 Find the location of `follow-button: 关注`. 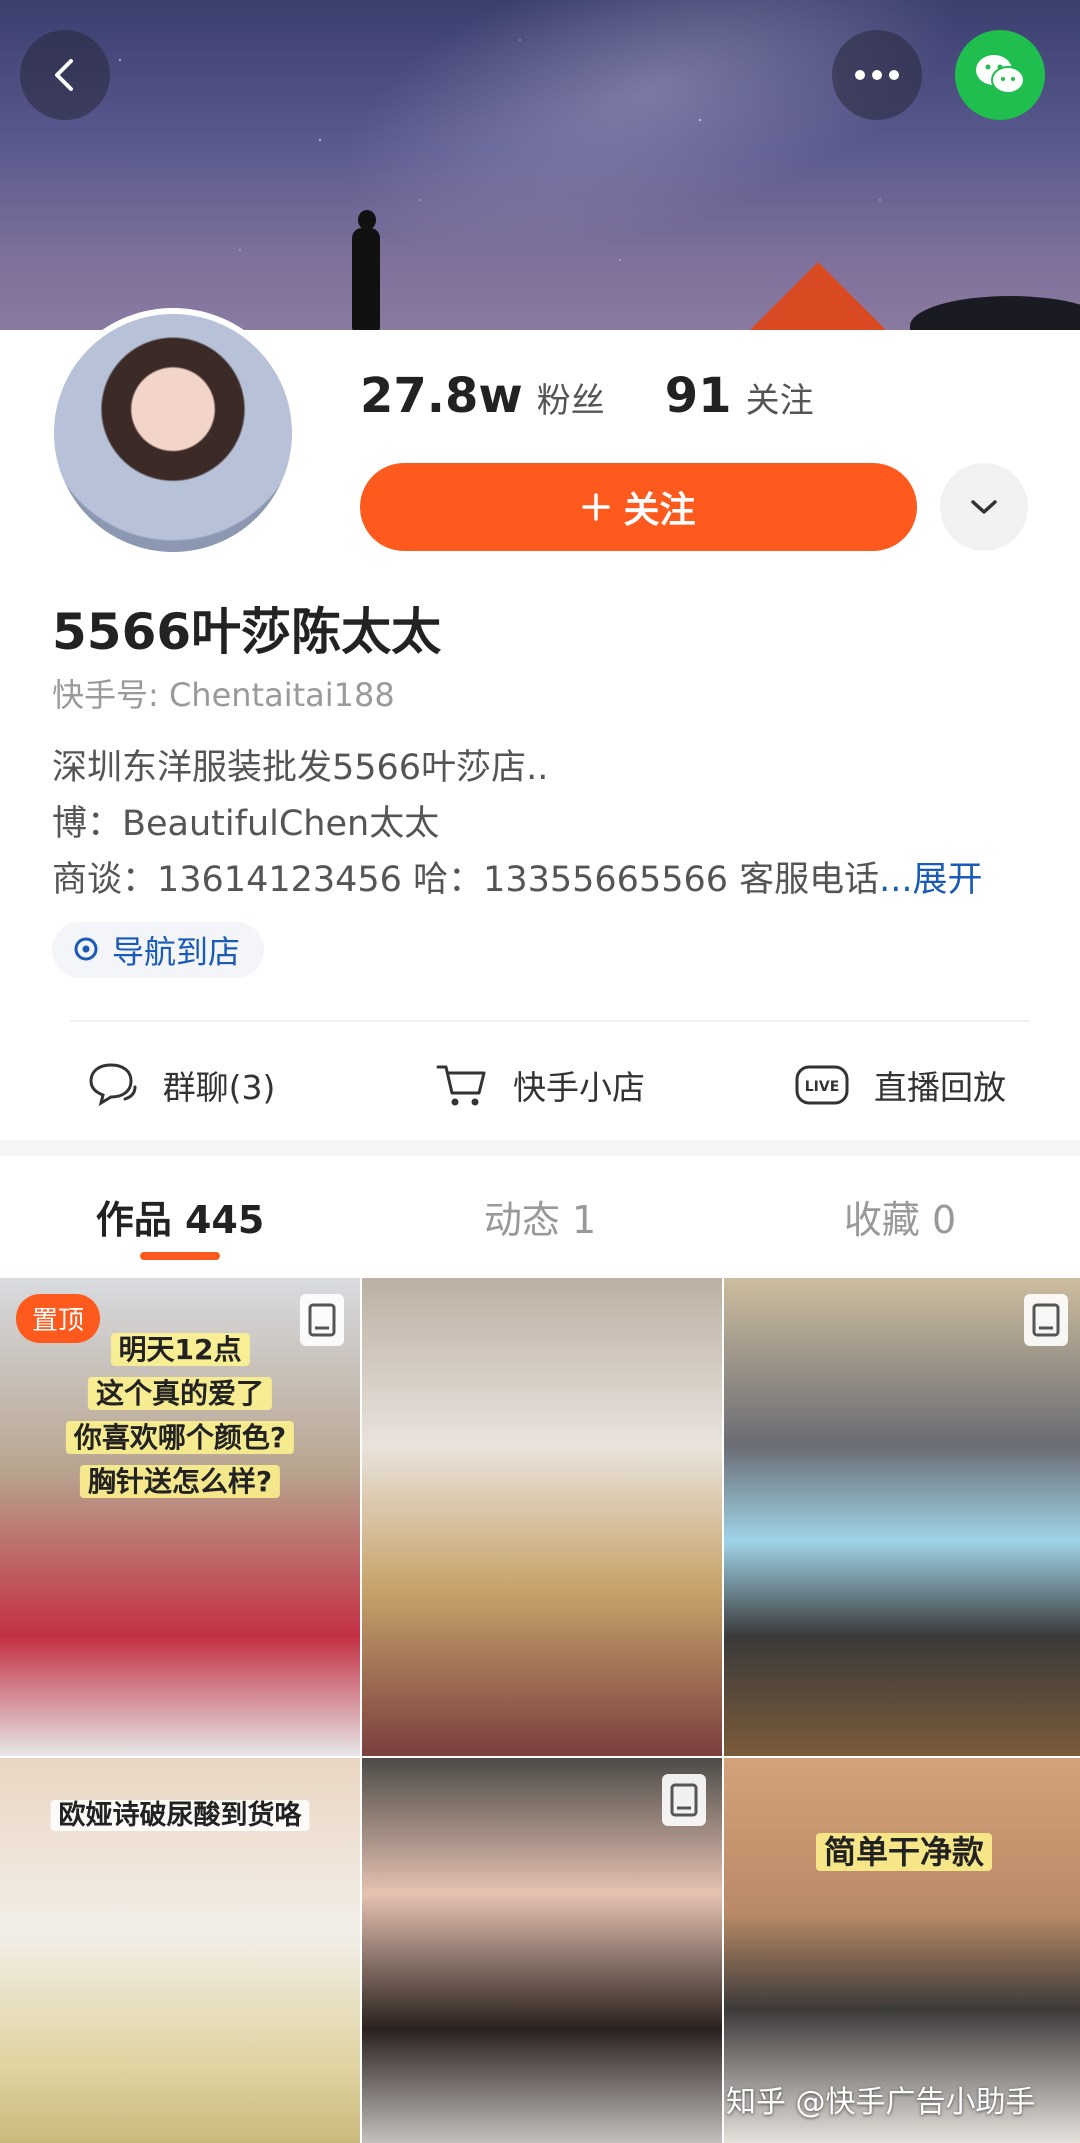

follow-button: 关注 is located at coordinates (638, 507).